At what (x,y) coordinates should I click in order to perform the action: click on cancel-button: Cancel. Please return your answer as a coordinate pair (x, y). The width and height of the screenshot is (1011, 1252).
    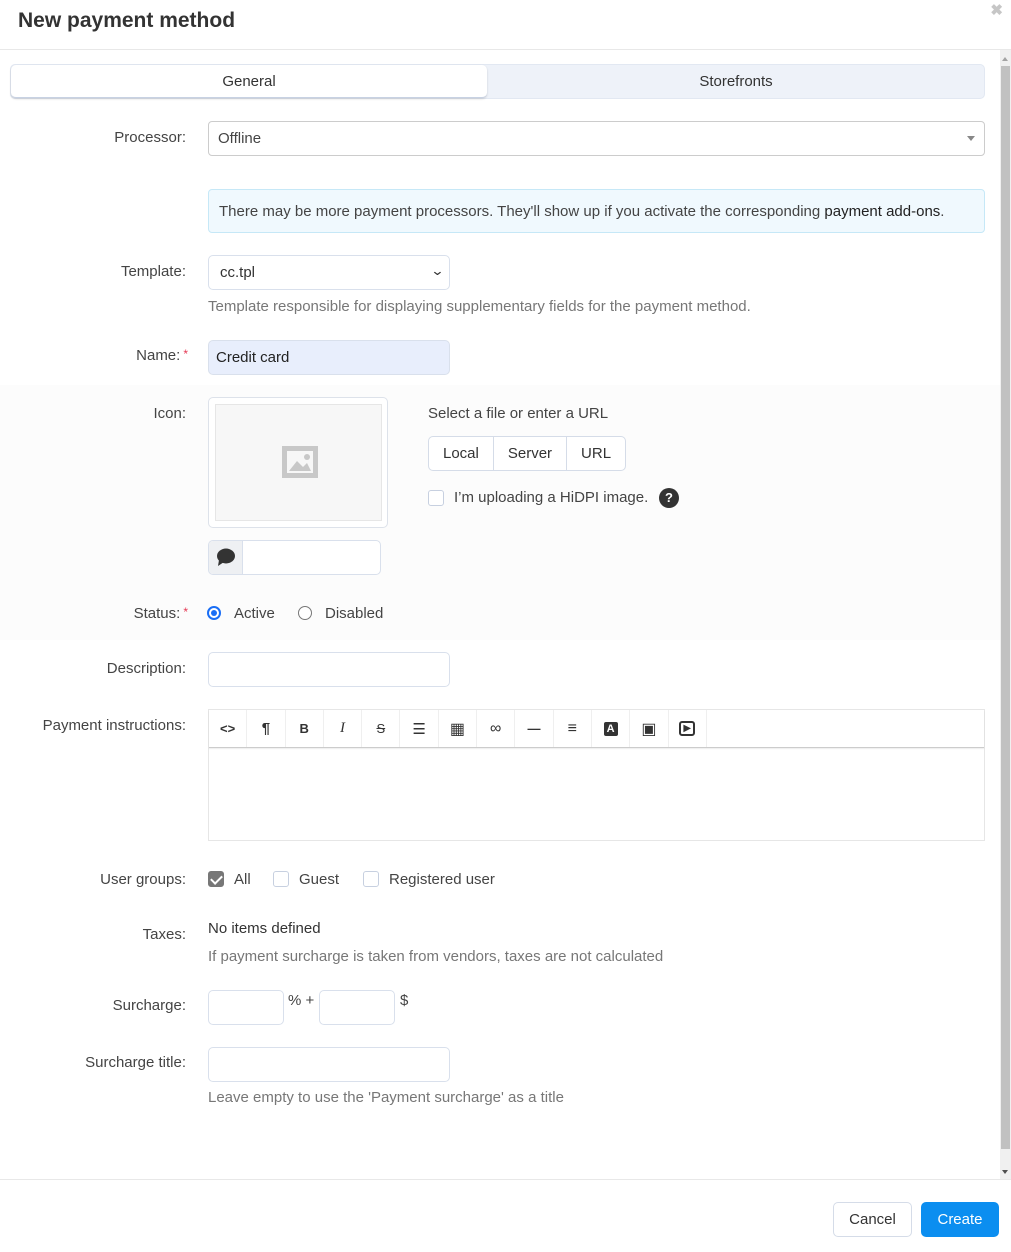
    Looking at the image, I should click on (872, 1219).